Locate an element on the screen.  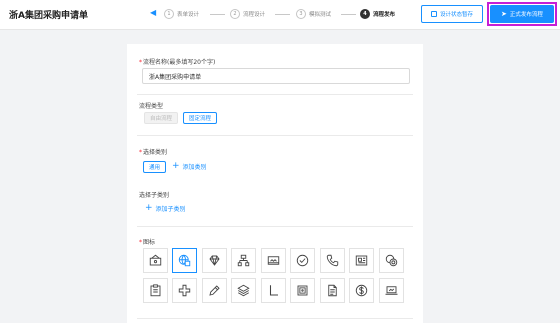
document-icon is located at coordinates (332, 290).